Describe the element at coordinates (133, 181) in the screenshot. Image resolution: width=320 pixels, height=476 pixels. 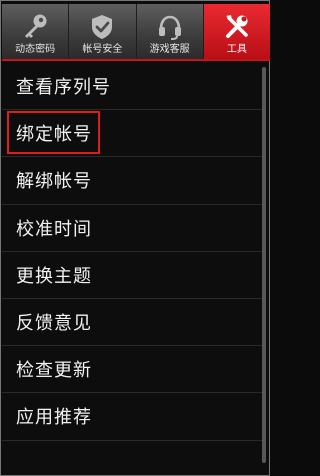
I see `menu-item-unbind-account: 解绑帐号` at that location.